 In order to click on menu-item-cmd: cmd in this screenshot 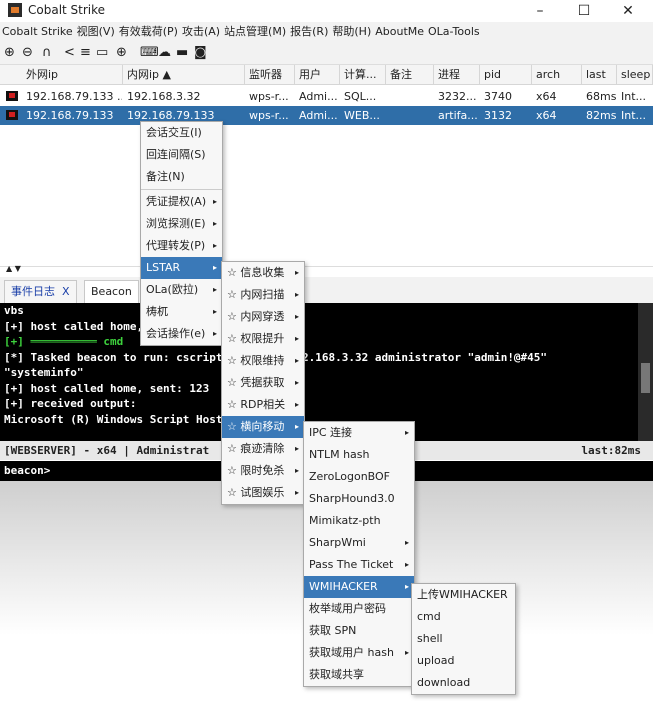, I will do `click(463, 617)`.